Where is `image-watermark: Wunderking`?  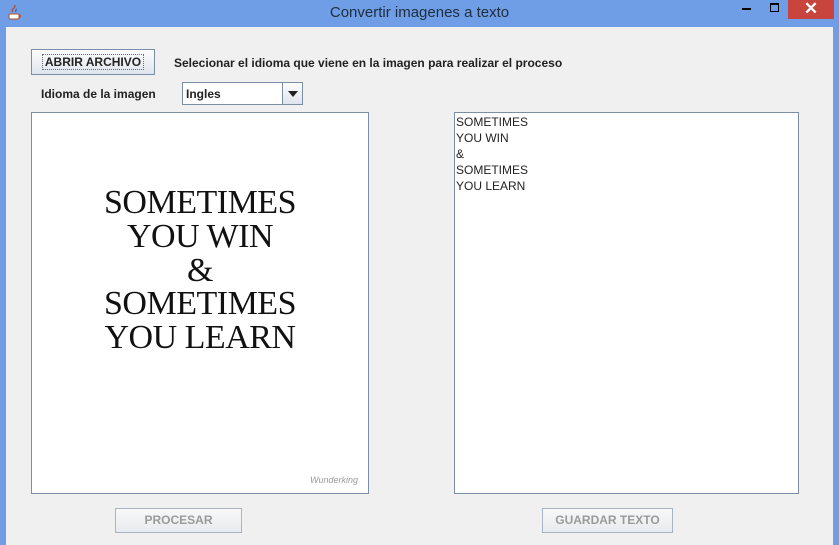
image-watermark: Wunderking is located at coordinates (333, 480).